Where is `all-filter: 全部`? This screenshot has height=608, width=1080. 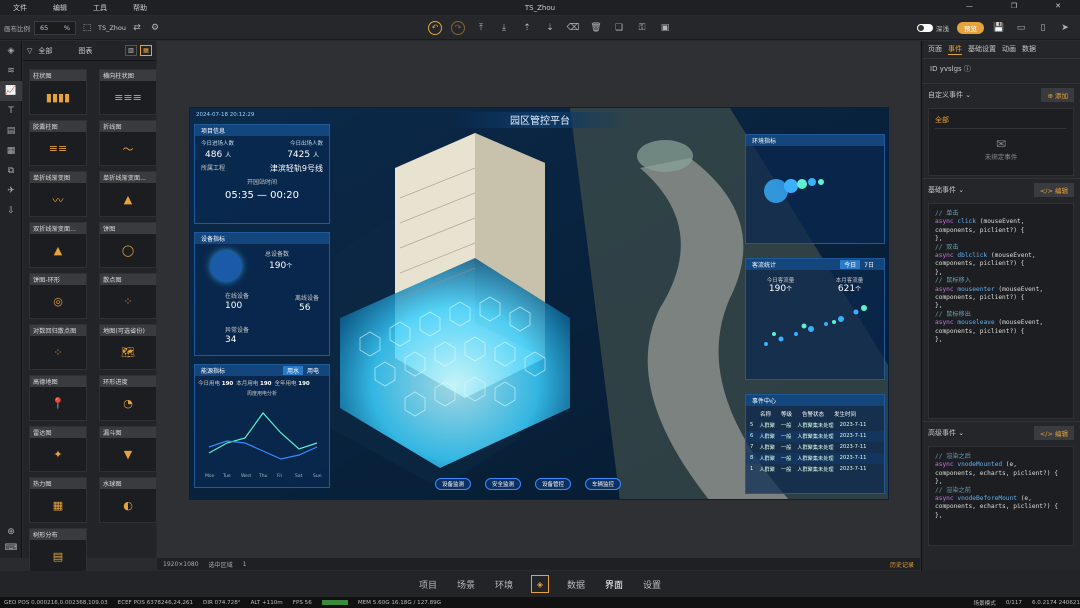
all-filter: 全部 is located at coordinates (1001, 122).